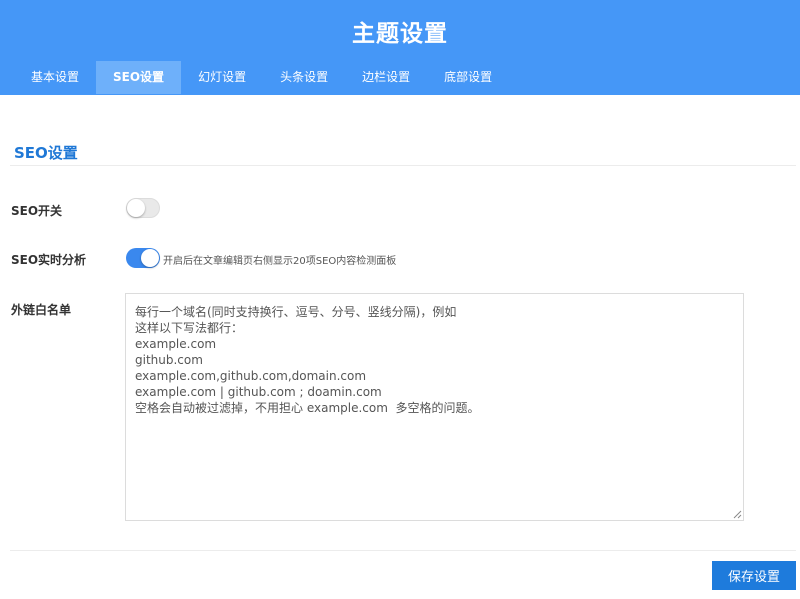  What do you see at coordinates (403, 550) in the screenshot?
I see `footer-divider` at bounding box center [403, 550].